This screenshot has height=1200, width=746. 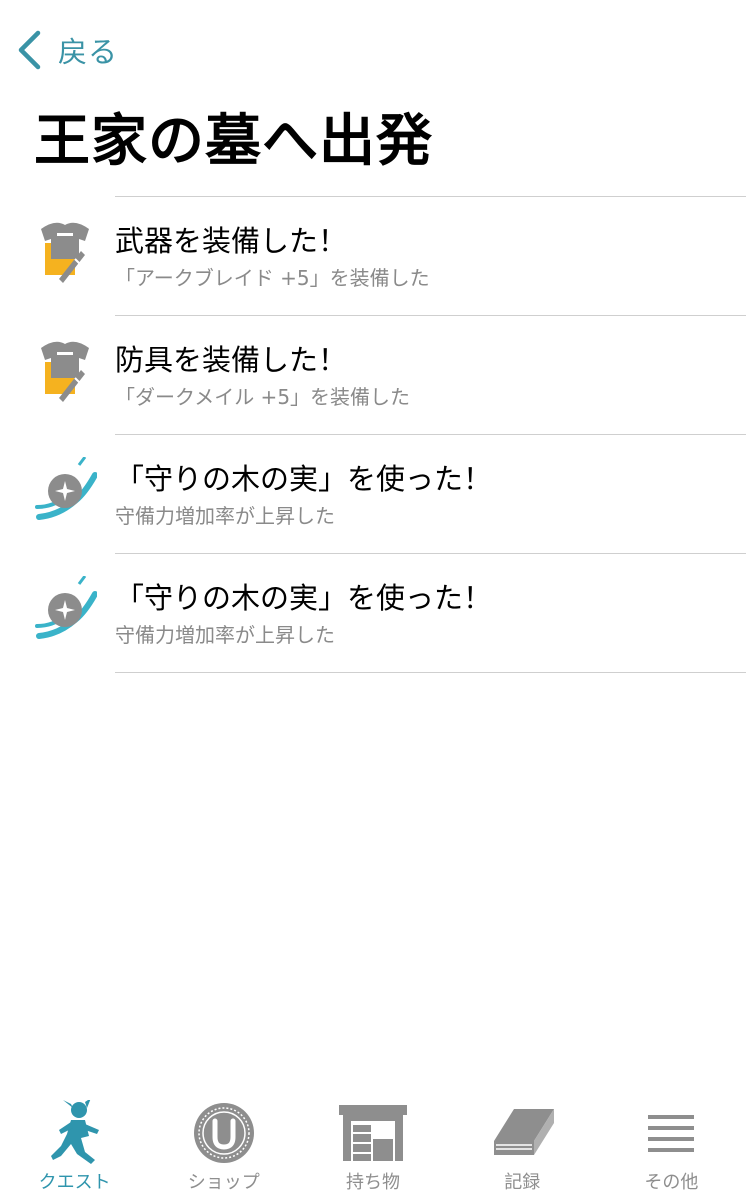 I want to click on log-subtitle: 「アークブレイド +5」を装備した, so click(x=272, y=278).